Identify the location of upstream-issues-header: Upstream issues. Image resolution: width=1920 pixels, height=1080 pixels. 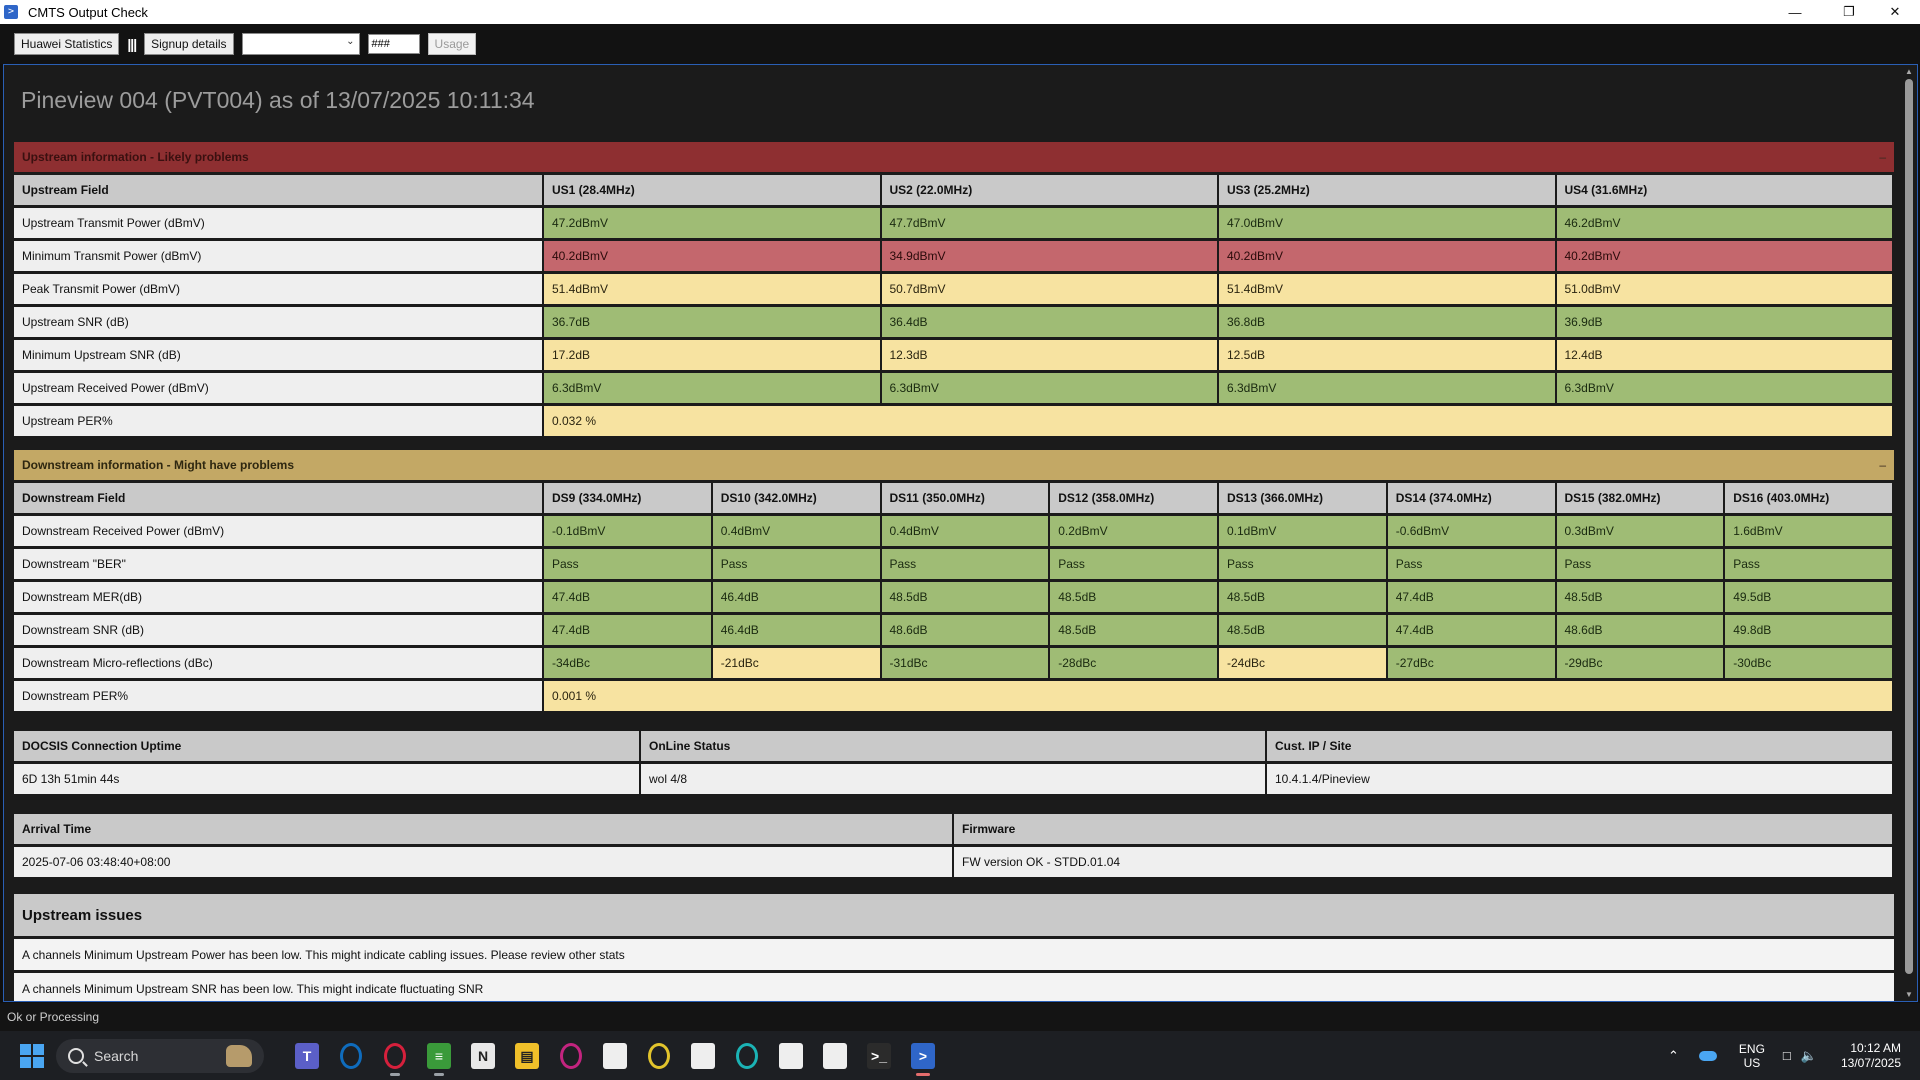
(954, 915).